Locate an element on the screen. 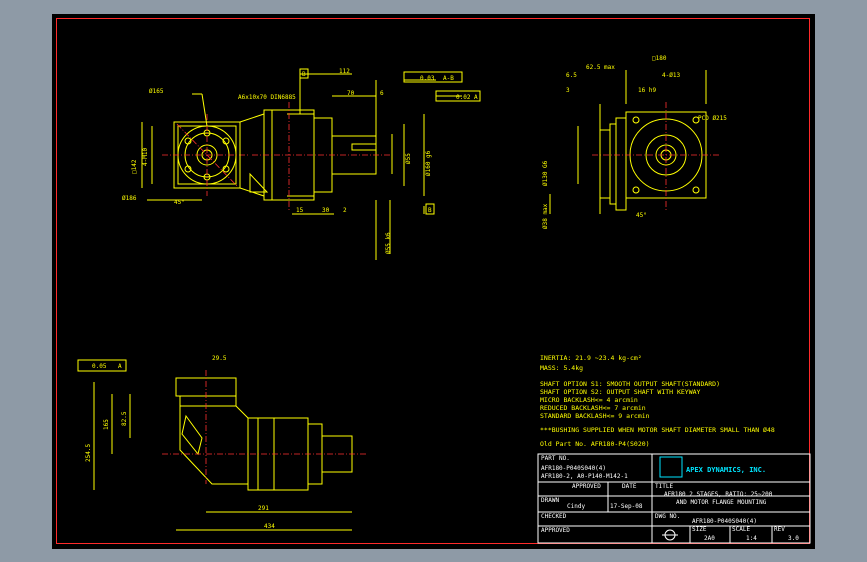  dim-ang45: 45° is located at coordinates (179, 202).